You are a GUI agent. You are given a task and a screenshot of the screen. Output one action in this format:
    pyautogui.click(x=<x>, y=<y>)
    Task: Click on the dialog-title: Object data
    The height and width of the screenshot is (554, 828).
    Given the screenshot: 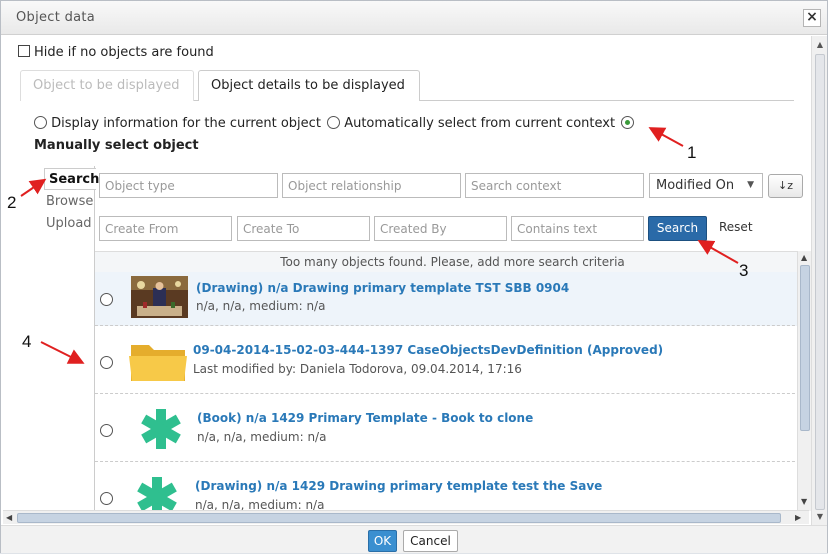 What is the action you would take?
    pyautogui.click(x=56, y=17)
    